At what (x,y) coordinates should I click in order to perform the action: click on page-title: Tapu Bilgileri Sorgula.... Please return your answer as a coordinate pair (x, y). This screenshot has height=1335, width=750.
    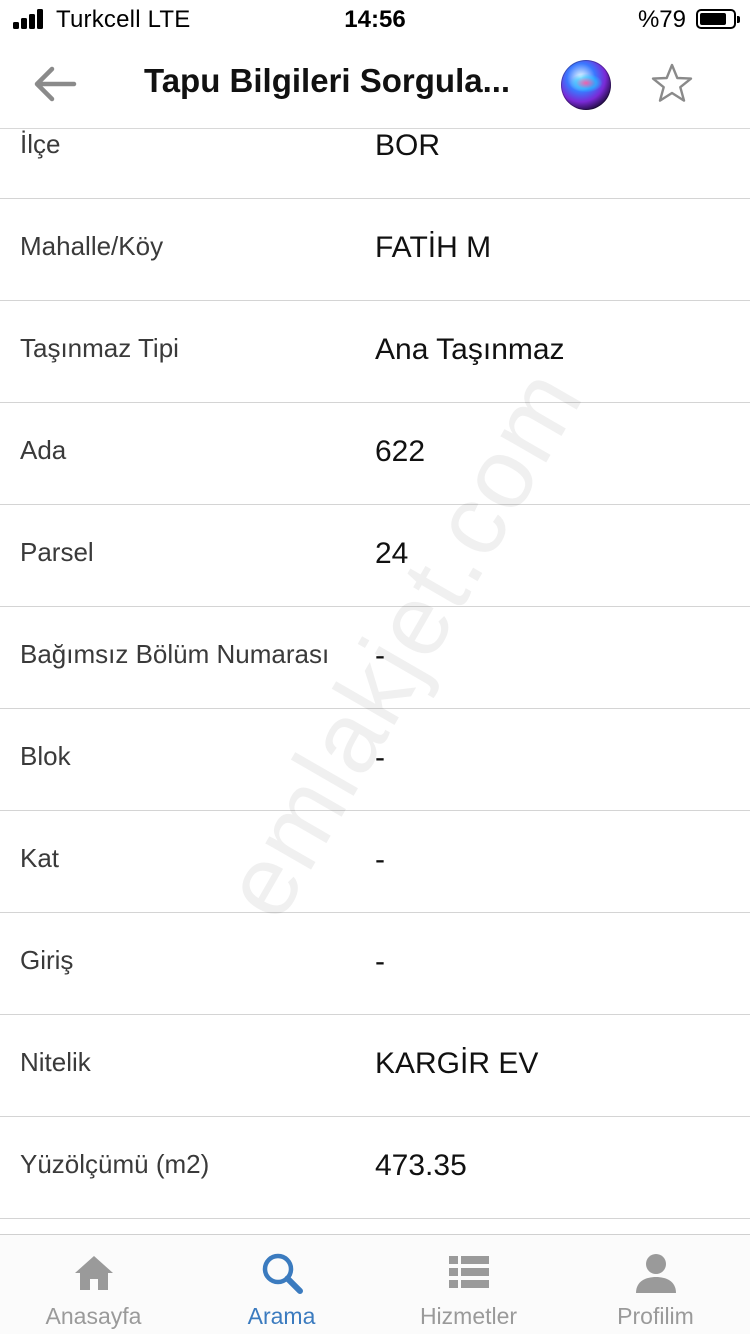
    Looking at the image, I should click on (327, 80).